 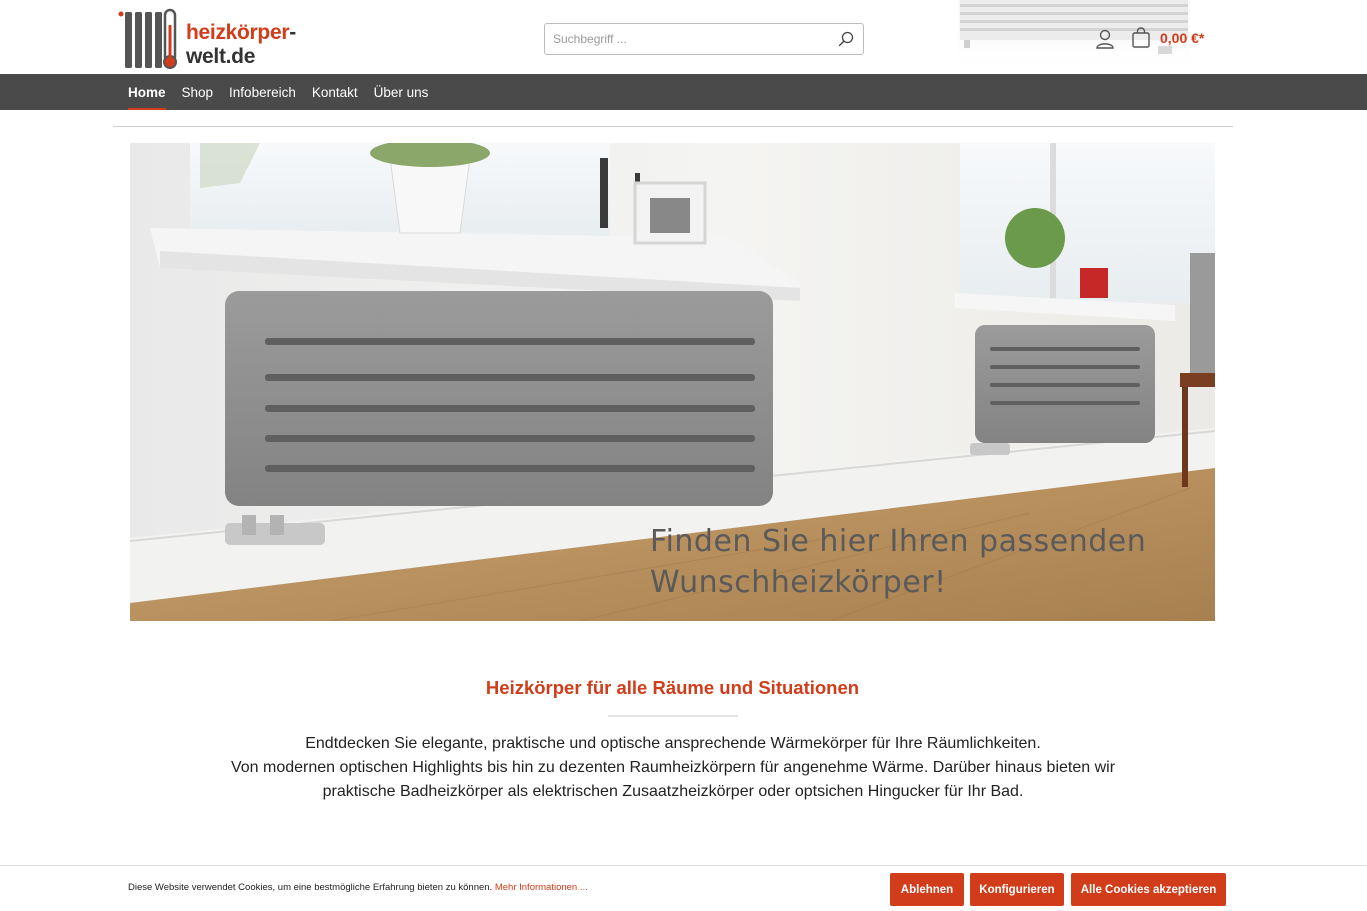 What do you see at coordinates (262, 92) in the screenshot?
I see `nav-item-infobereich: Infobereich` at bounding box center [262, 92].